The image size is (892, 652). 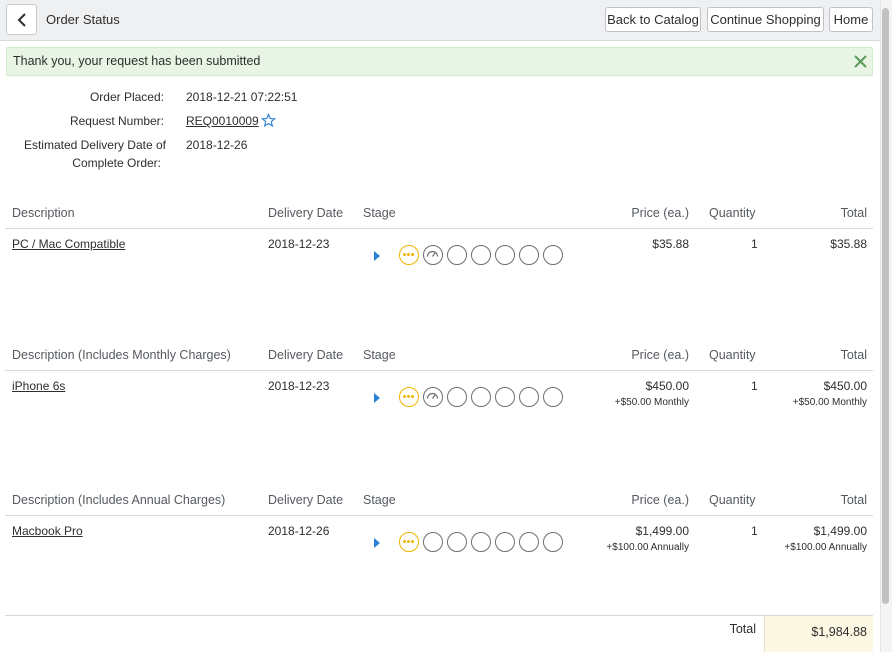 What do you see at coordinates (38, 386) in the screenshot?
I see `item-link-iphone: iPhone 6s` at bounding box center [38, 386].